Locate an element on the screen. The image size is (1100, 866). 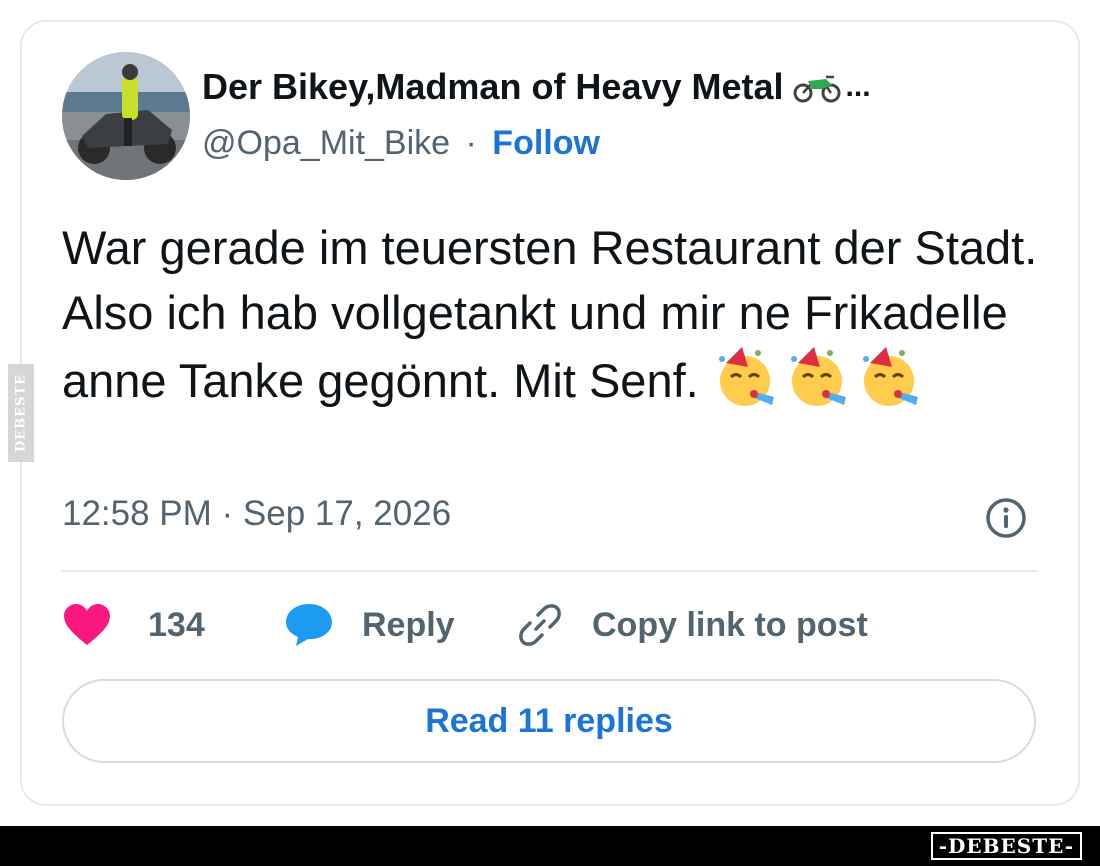
copy-link-label: Copy link to post is located at coordinates (730, 624).